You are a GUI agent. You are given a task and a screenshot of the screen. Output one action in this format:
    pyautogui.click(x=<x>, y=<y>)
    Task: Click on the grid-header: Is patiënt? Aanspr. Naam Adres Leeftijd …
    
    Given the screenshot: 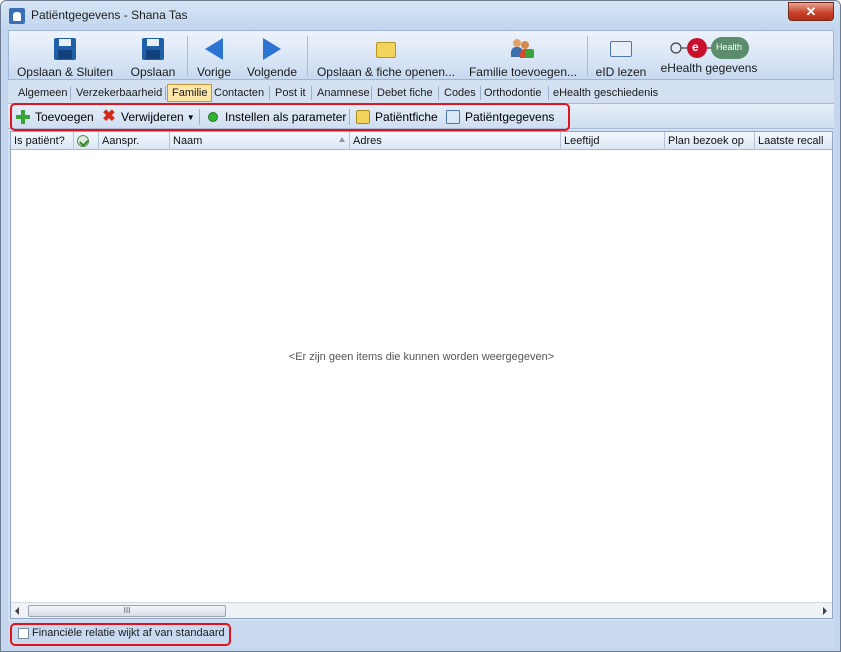 What is the action you would take?
    pyautogui.click(x=421, y=141)
    